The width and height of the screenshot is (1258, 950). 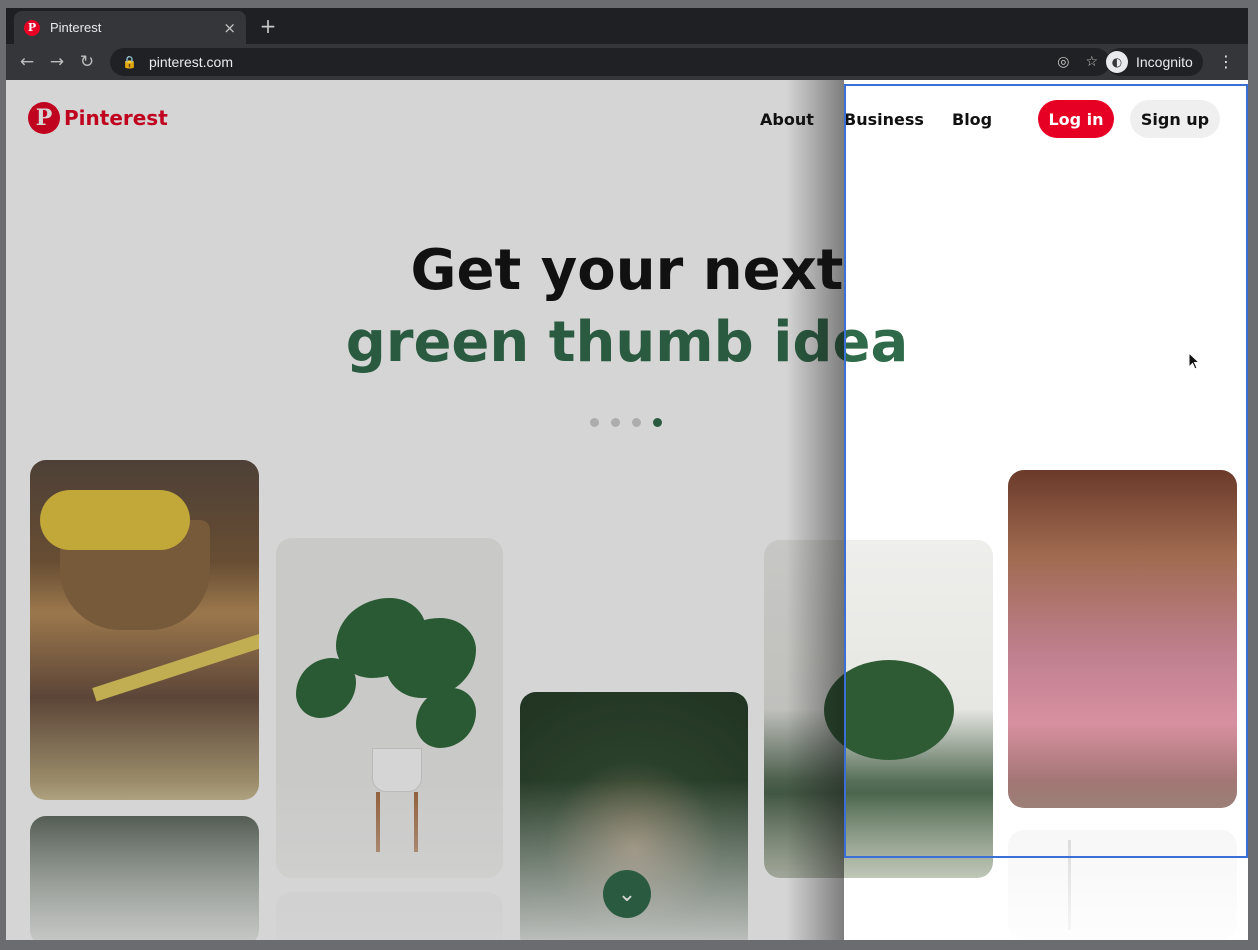 I want to click on forward-arrow-icon: →, so click(x=57, y=62).